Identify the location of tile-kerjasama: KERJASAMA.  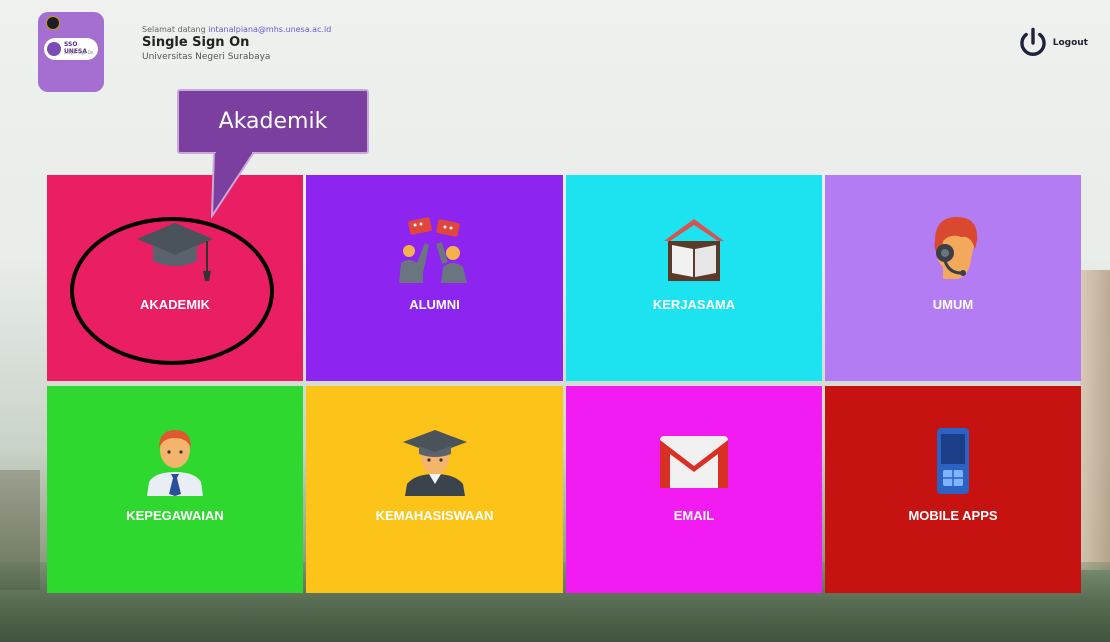
(694, 278).